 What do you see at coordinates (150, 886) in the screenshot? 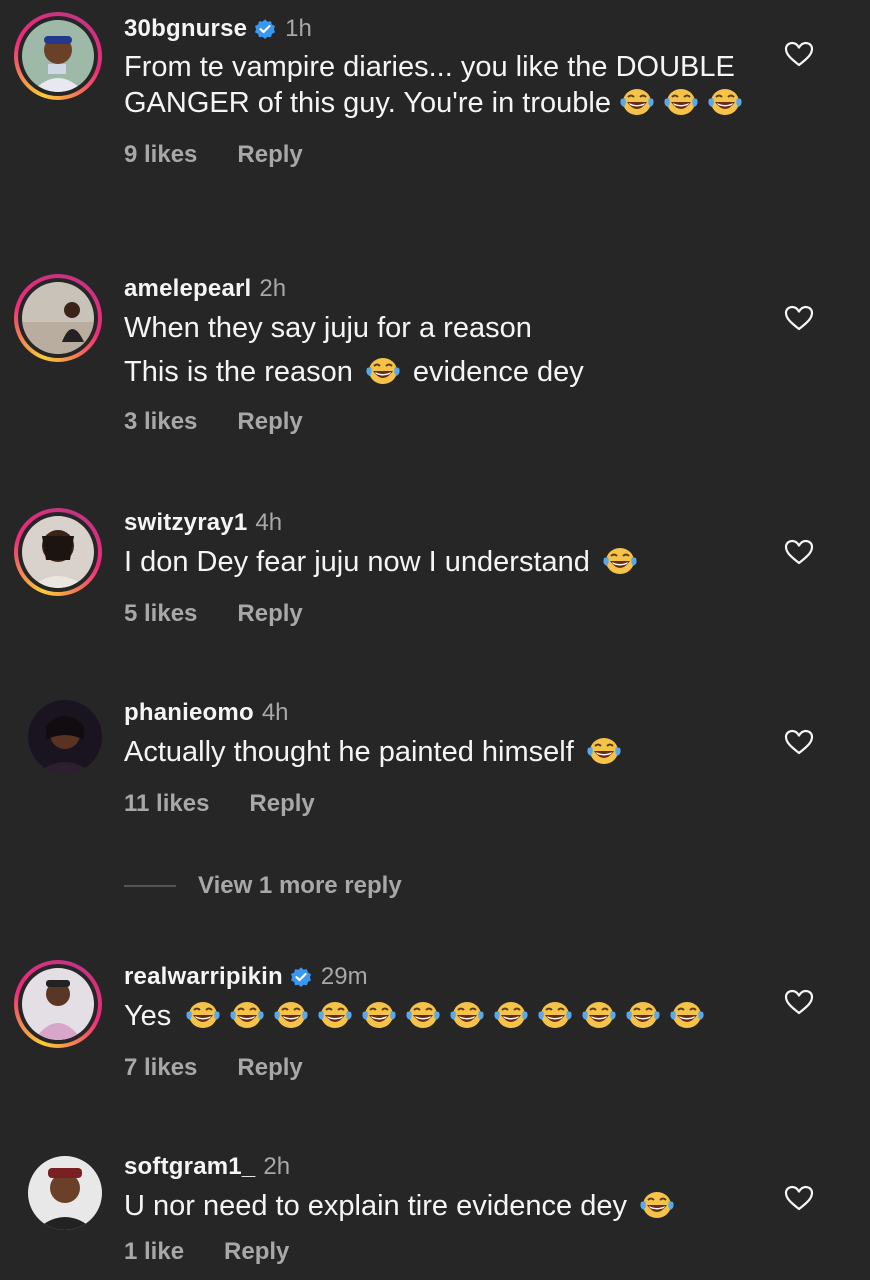
I see `divider` at bounding box center [150, 886].